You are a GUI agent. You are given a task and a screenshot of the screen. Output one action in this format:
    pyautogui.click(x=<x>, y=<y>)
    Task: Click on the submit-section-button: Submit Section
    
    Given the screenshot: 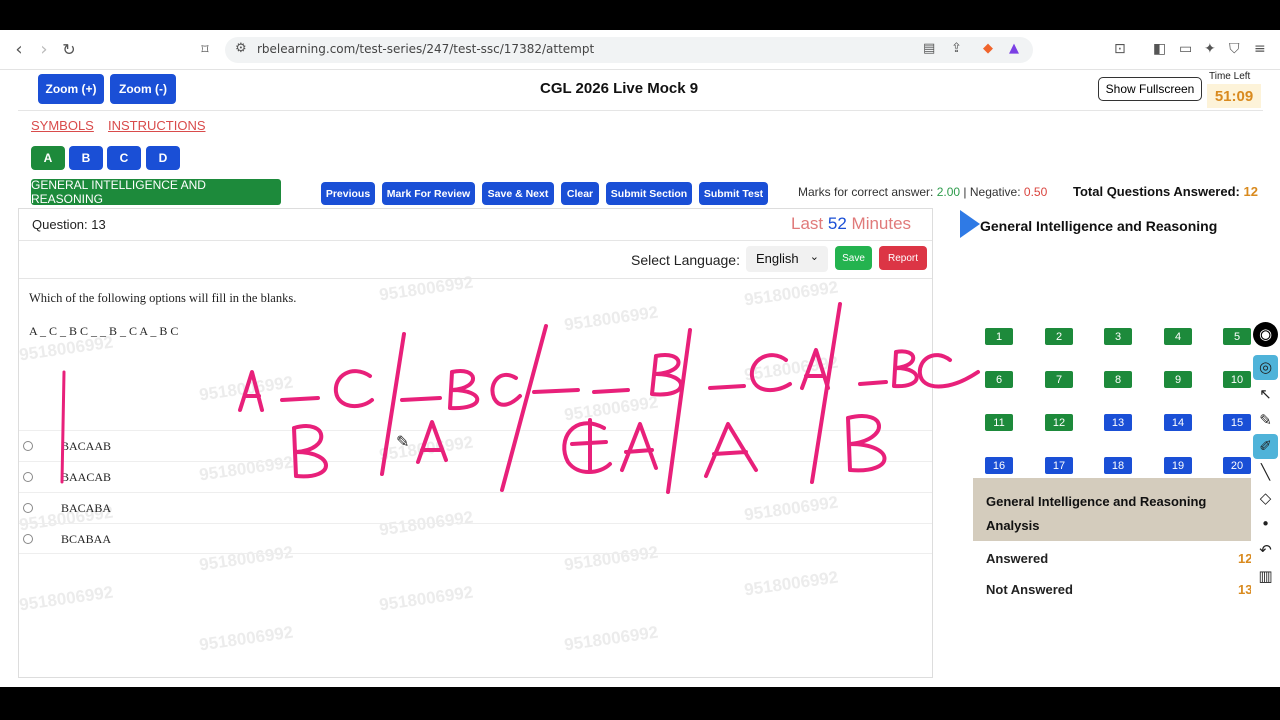 What is the action you would take?
    pyautogui.click(x=649, y=193)
    